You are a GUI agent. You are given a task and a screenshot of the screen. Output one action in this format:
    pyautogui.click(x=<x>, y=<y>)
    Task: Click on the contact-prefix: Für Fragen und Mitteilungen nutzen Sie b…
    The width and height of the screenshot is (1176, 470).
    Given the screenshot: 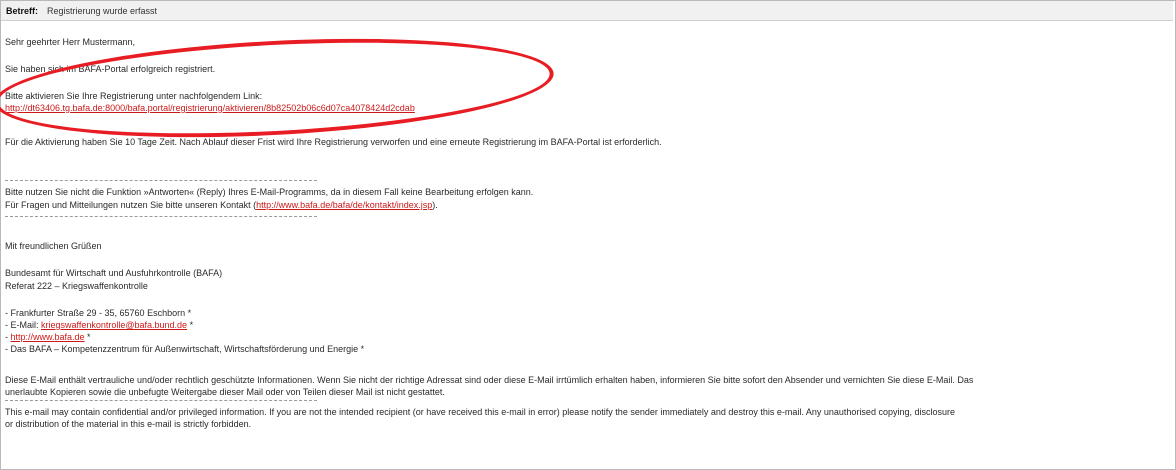 What is the action you would take?
    pyautogui.click(x=131, y=205)
    